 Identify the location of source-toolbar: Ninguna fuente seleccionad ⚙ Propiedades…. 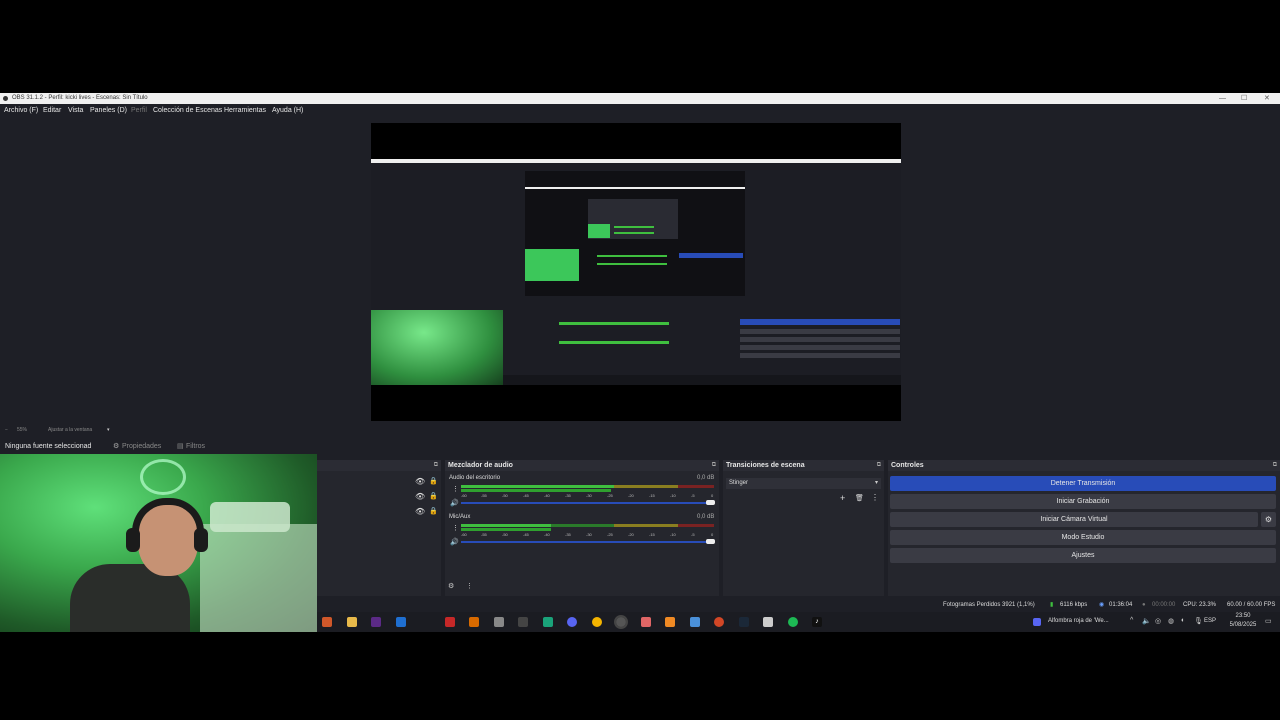
(160, 447).